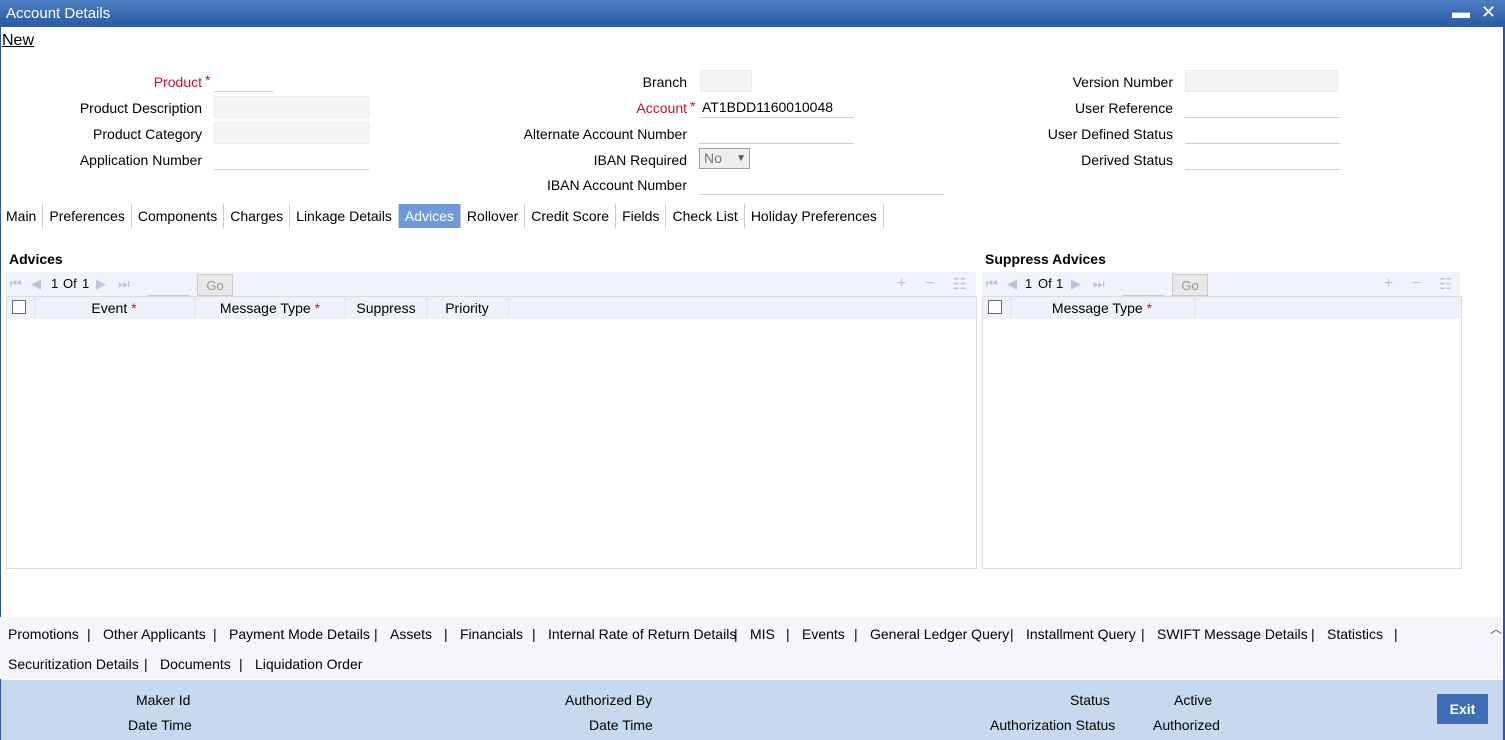  I want to click on link-mis: MIS, so click(762, 634).